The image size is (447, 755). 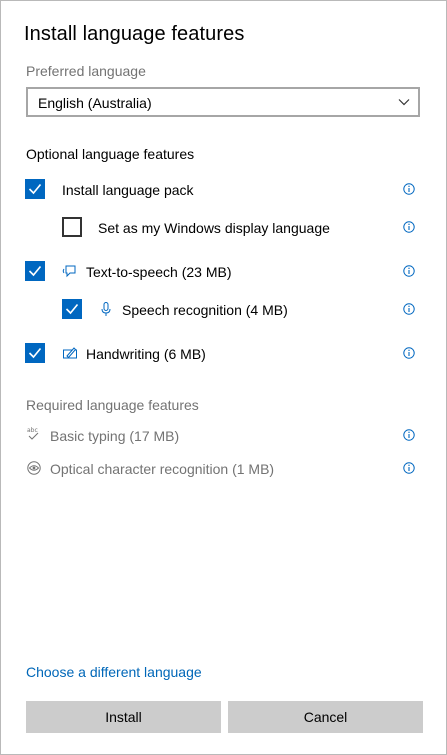 I want to click on pen-icon, so click(x=70, y=353).